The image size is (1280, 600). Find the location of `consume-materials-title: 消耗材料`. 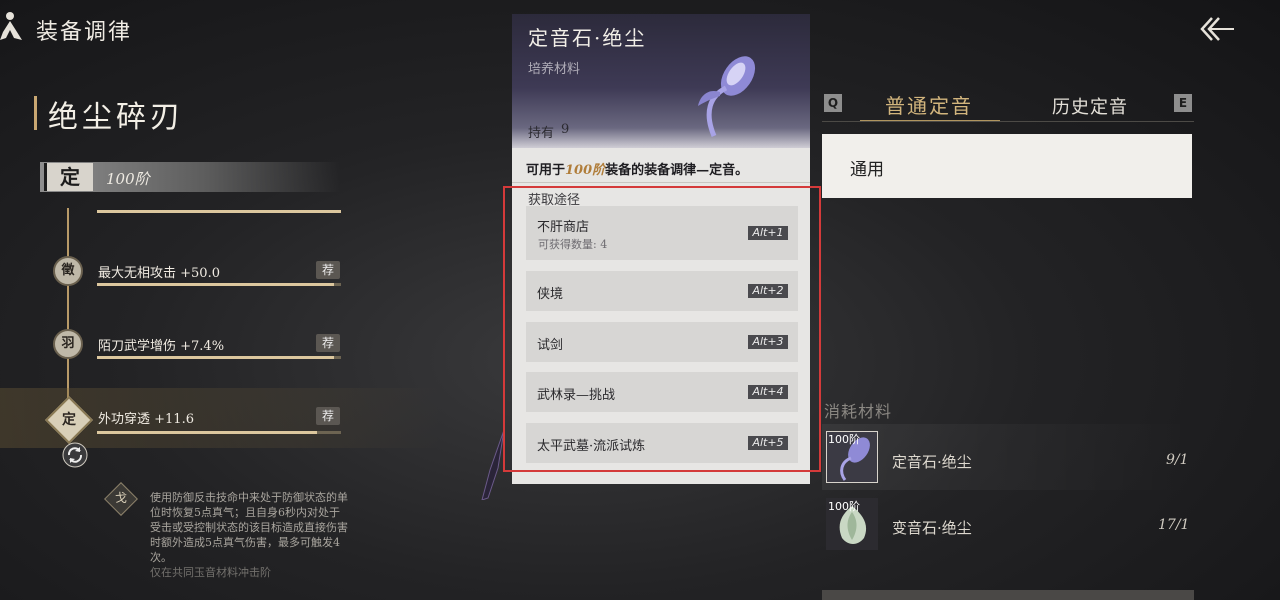

consume-materials-title: 消耗材料 is located at coordinates (858, 411).